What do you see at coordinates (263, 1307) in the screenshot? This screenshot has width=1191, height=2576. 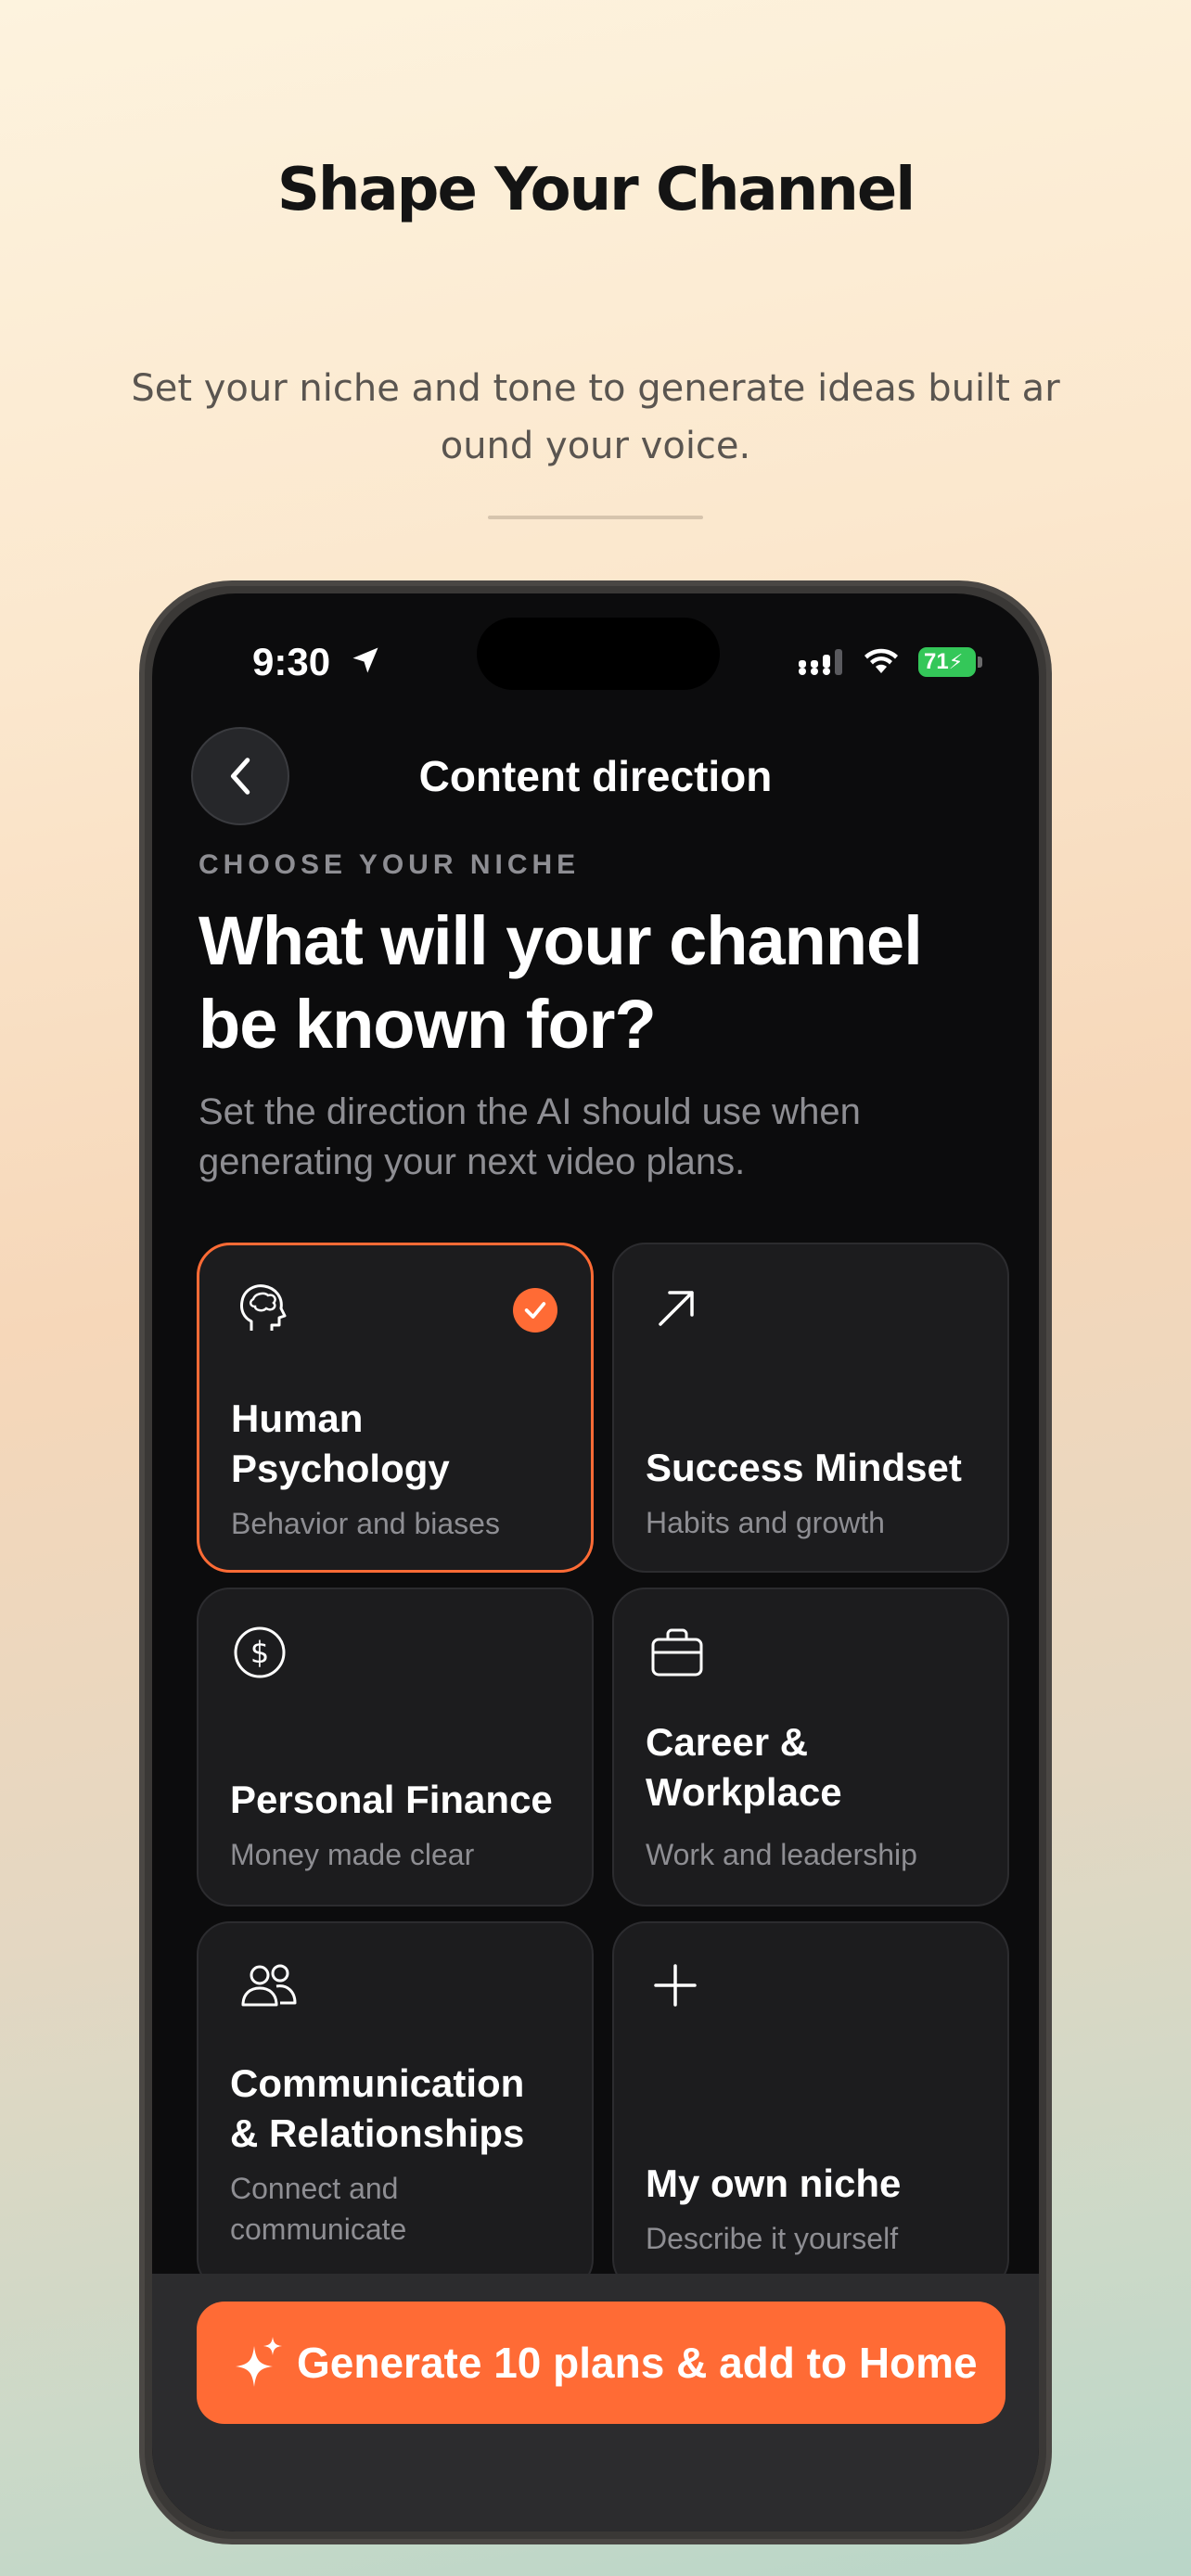 I see `brain-icon` at bounding box center [263, 1307].